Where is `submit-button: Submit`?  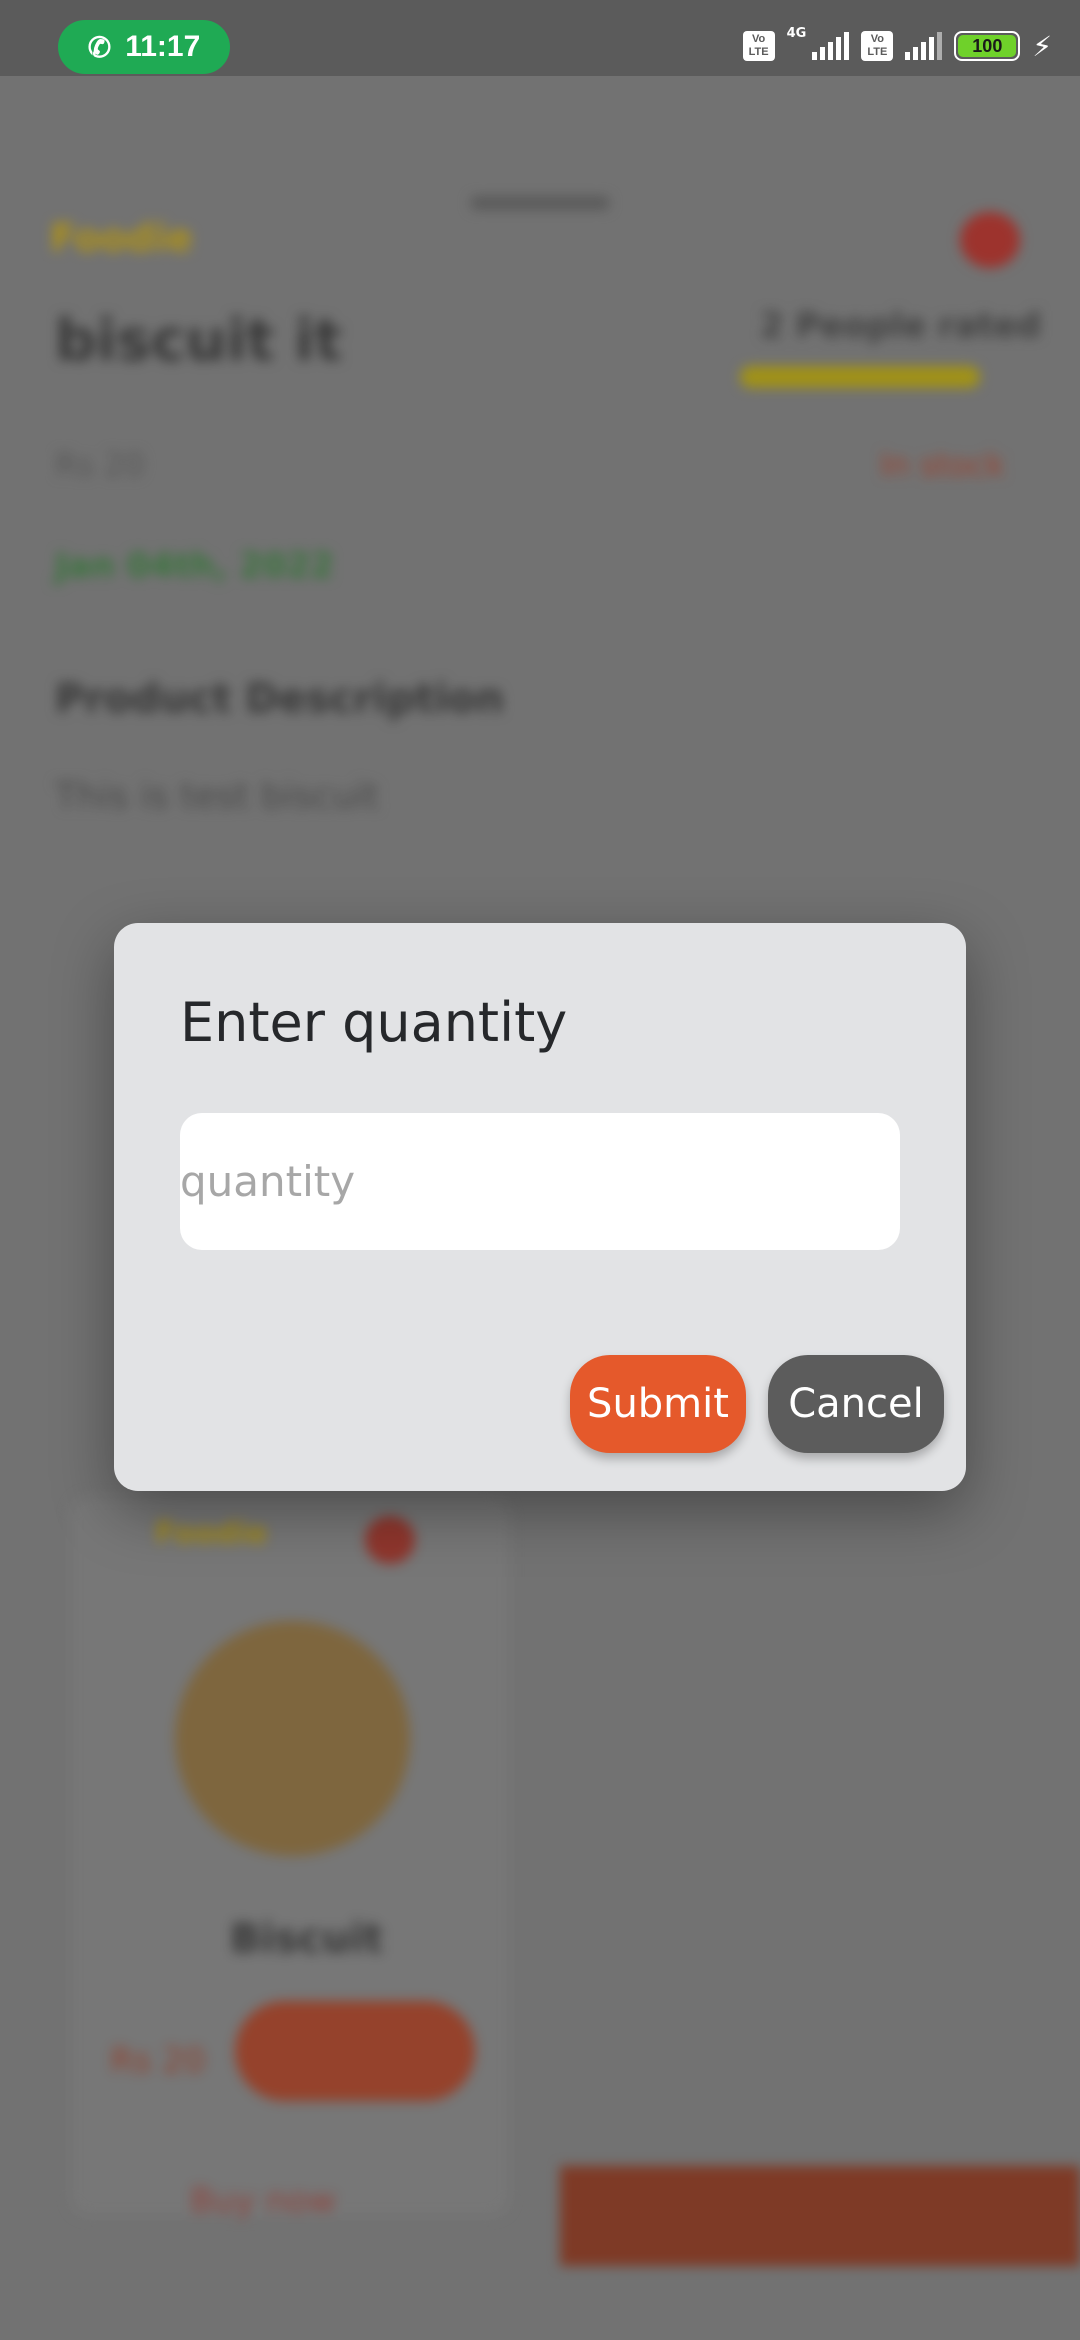 submit-button: Submit is located at coordinates (658, 1404).